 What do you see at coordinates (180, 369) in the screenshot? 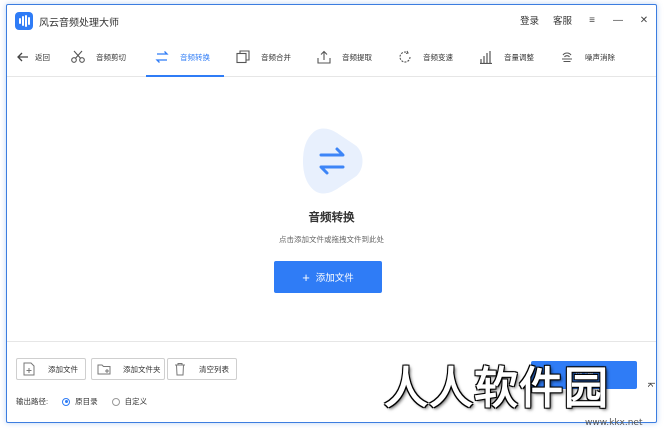
I see `trash-icon` at bounding box center [180, 369].